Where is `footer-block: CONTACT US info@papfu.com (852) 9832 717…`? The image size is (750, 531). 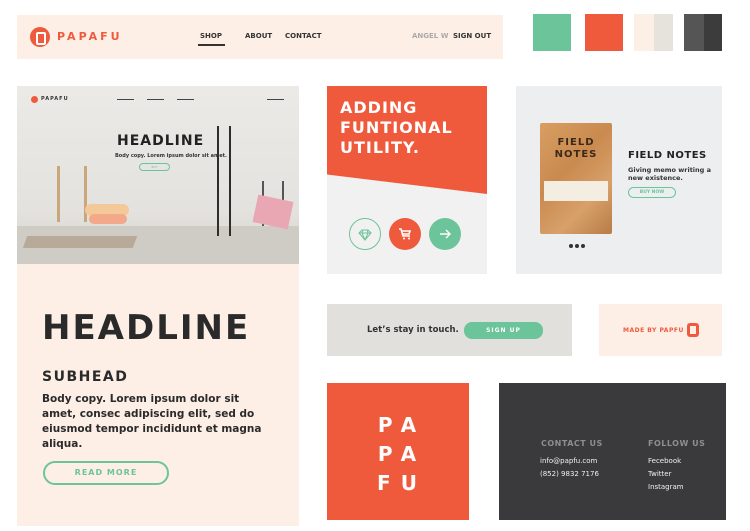 footer-block: CONTACT US info@papfu.com (852) 9832 717… is located at coordinates (612, 451).